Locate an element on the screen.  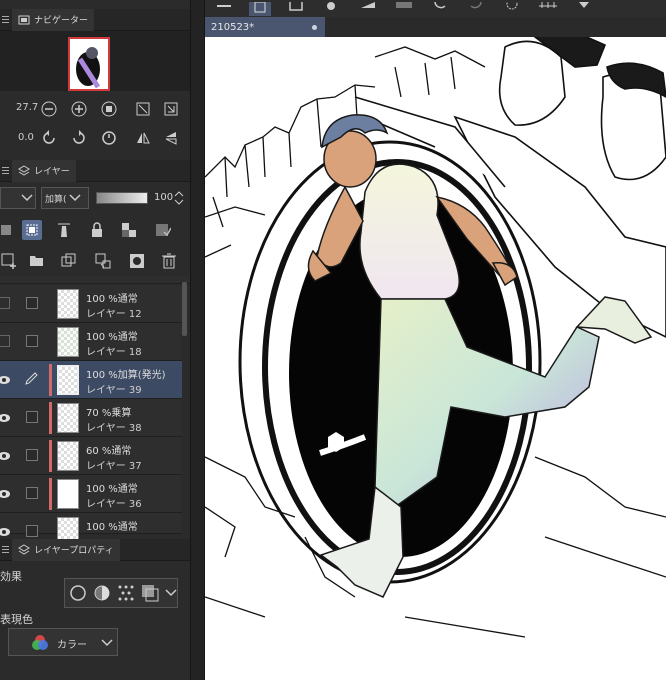
layer-row: 100 %加算(発光) レイヤー 39 is located at coordinates (91, 380).